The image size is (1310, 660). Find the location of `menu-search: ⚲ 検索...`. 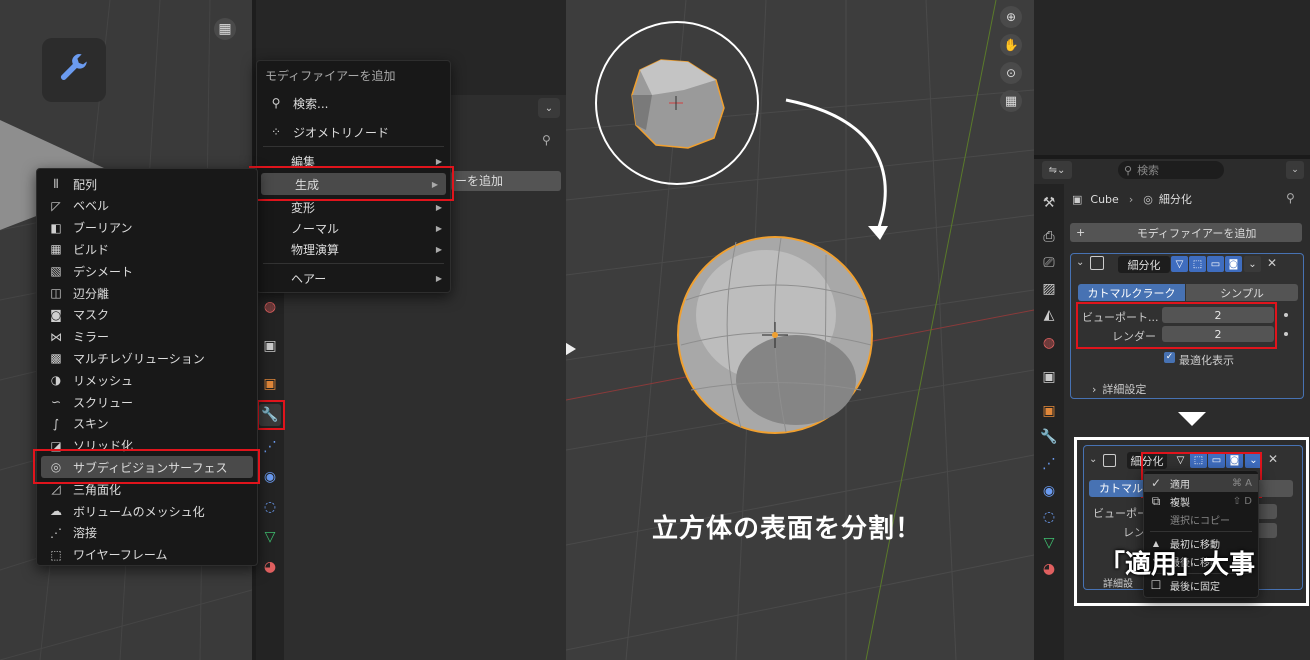

menu-search: ⚲ 検索... is located at coordinates (353, 103).